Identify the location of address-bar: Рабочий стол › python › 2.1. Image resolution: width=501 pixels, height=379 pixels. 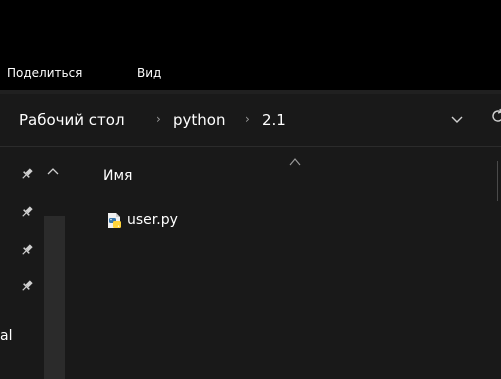
(244, 118).